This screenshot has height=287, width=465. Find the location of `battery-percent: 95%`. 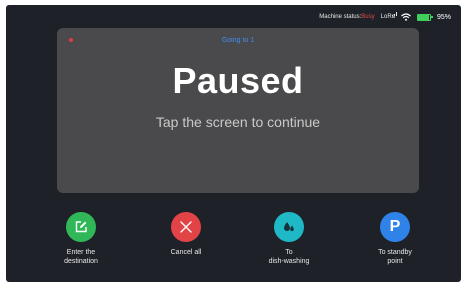

battery-percent: 95% is located at coordinates (443, 17).